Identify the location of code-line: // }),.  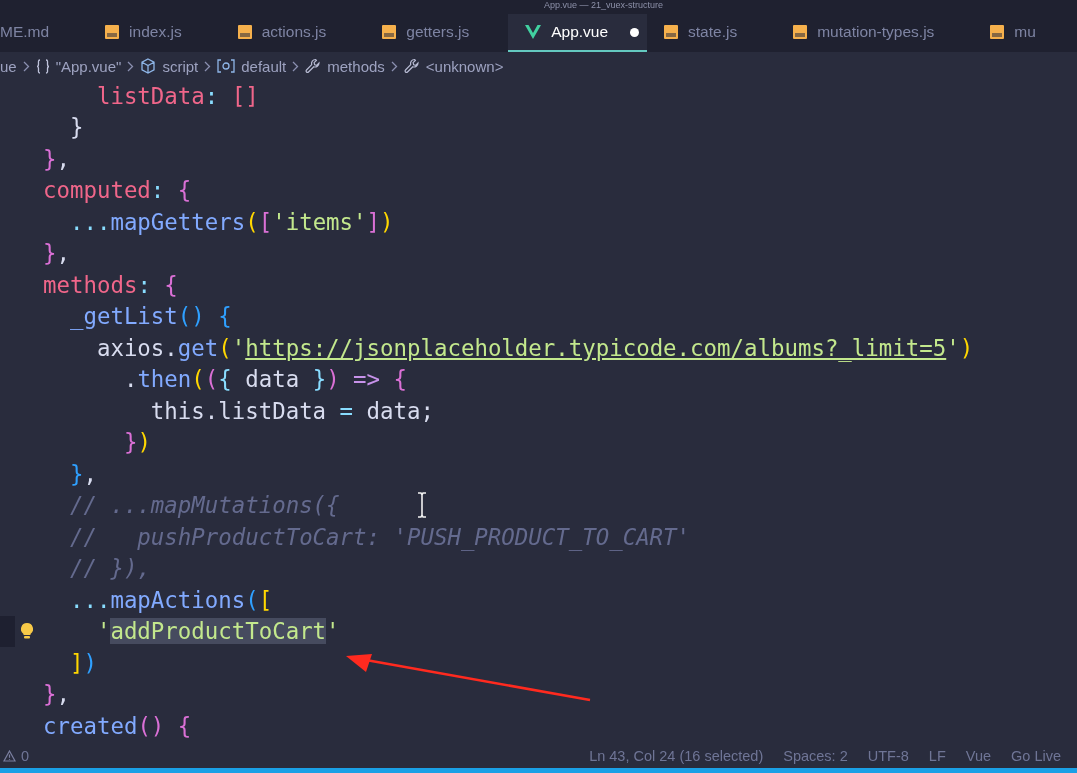
(109, 569).